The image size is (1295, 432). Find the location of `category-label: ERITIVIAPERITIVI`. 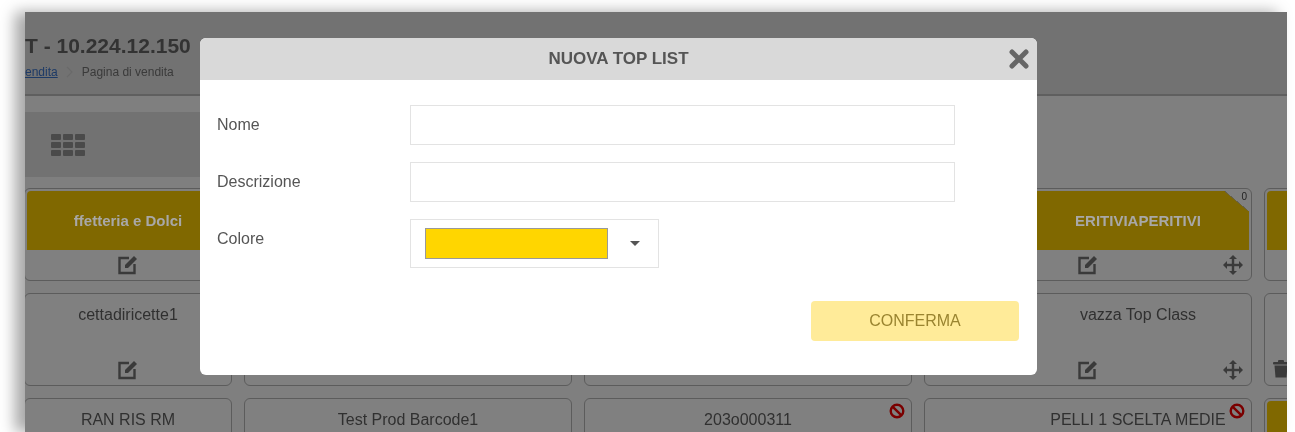

category-label: ERITIVIAPERITIVI is located at coordinates (1138, 220).